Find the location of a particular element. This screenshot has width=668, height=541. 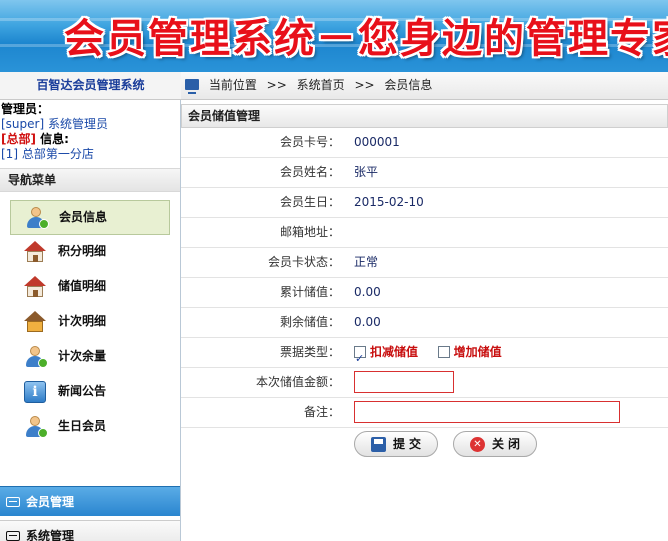

close-icon: ✕ is located at coordinates (477, 444).